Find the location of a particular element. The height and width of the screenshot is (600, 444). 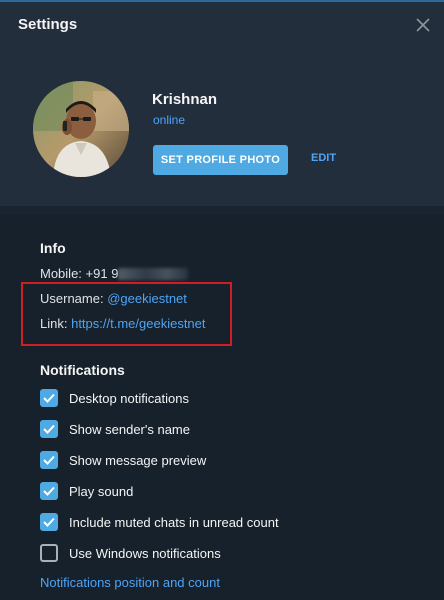

notification-option-label: Desktop notifications is located at coordinates (129, 398).